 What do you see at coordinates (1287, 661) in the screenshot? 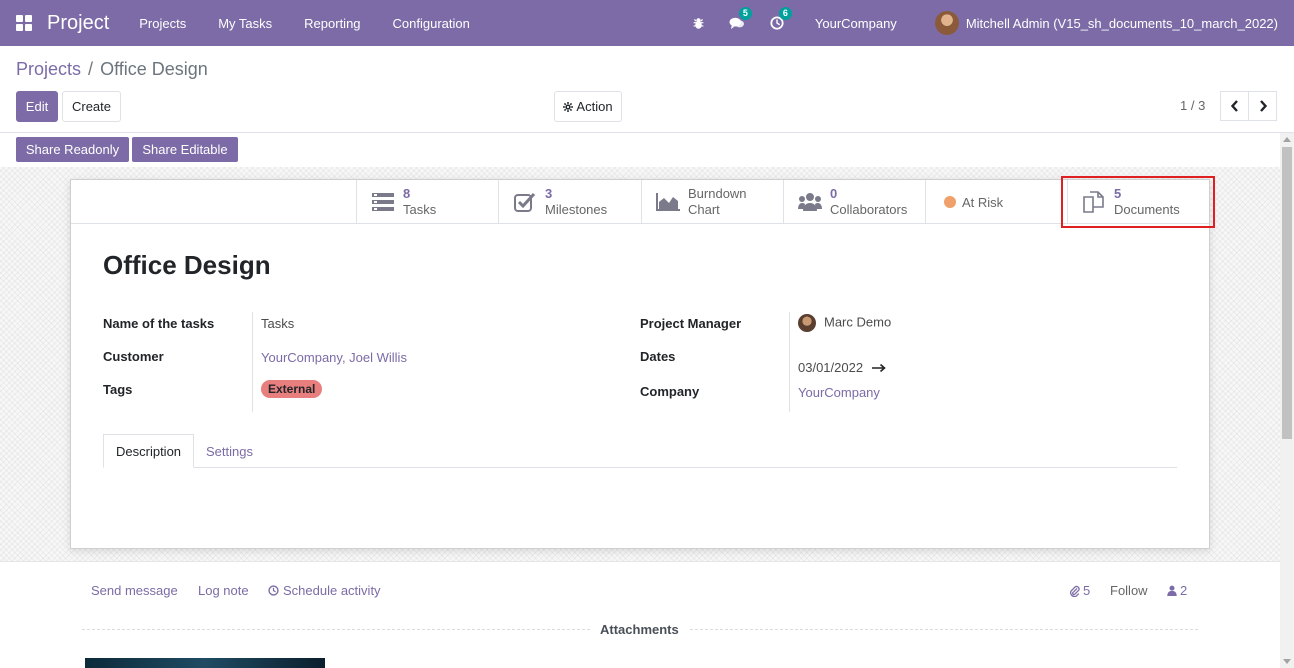
I see `scroll-down-arrow-icon` at bounding box center [1287, 661].